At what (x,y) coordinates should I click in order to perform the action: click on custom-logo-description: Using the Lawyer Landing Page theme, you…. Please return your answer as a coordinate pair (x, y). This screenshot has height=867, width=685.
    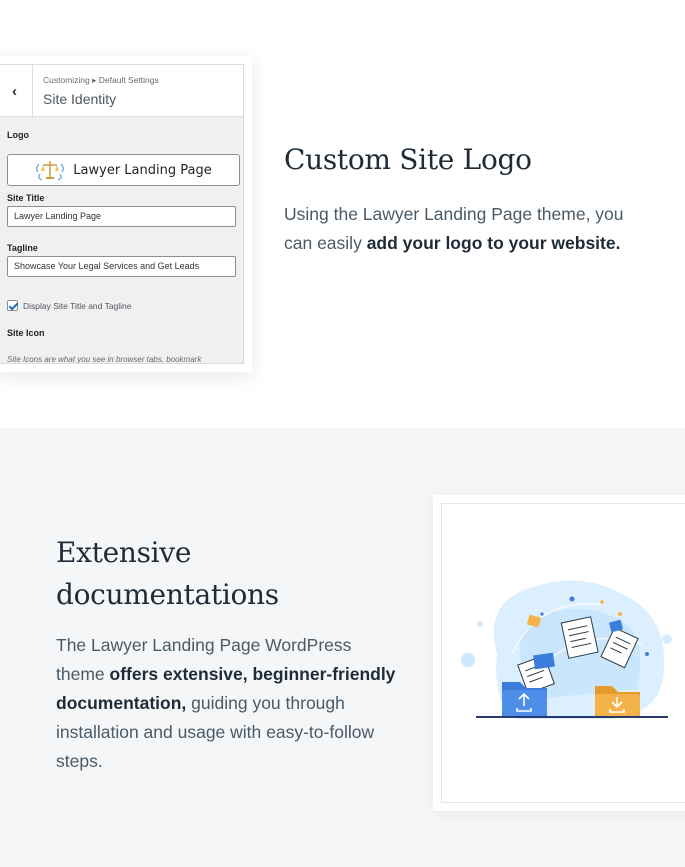
    Looking at the image, I should click on (464, 229).